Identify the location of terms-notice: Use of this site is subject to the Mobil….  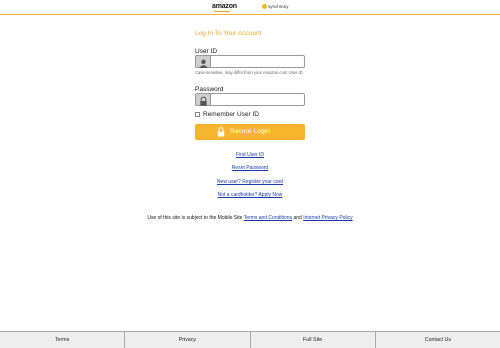
(250, 218).